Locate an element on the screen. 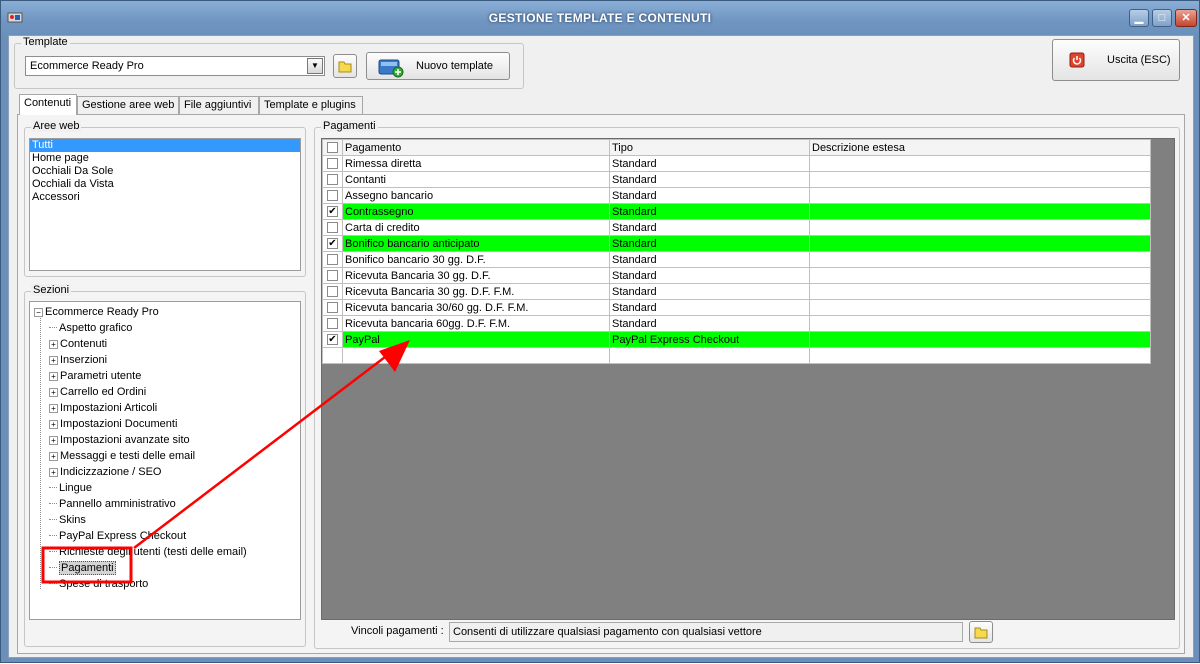  chevron-down-icon: ▼ is located at coordinates (315, 66).